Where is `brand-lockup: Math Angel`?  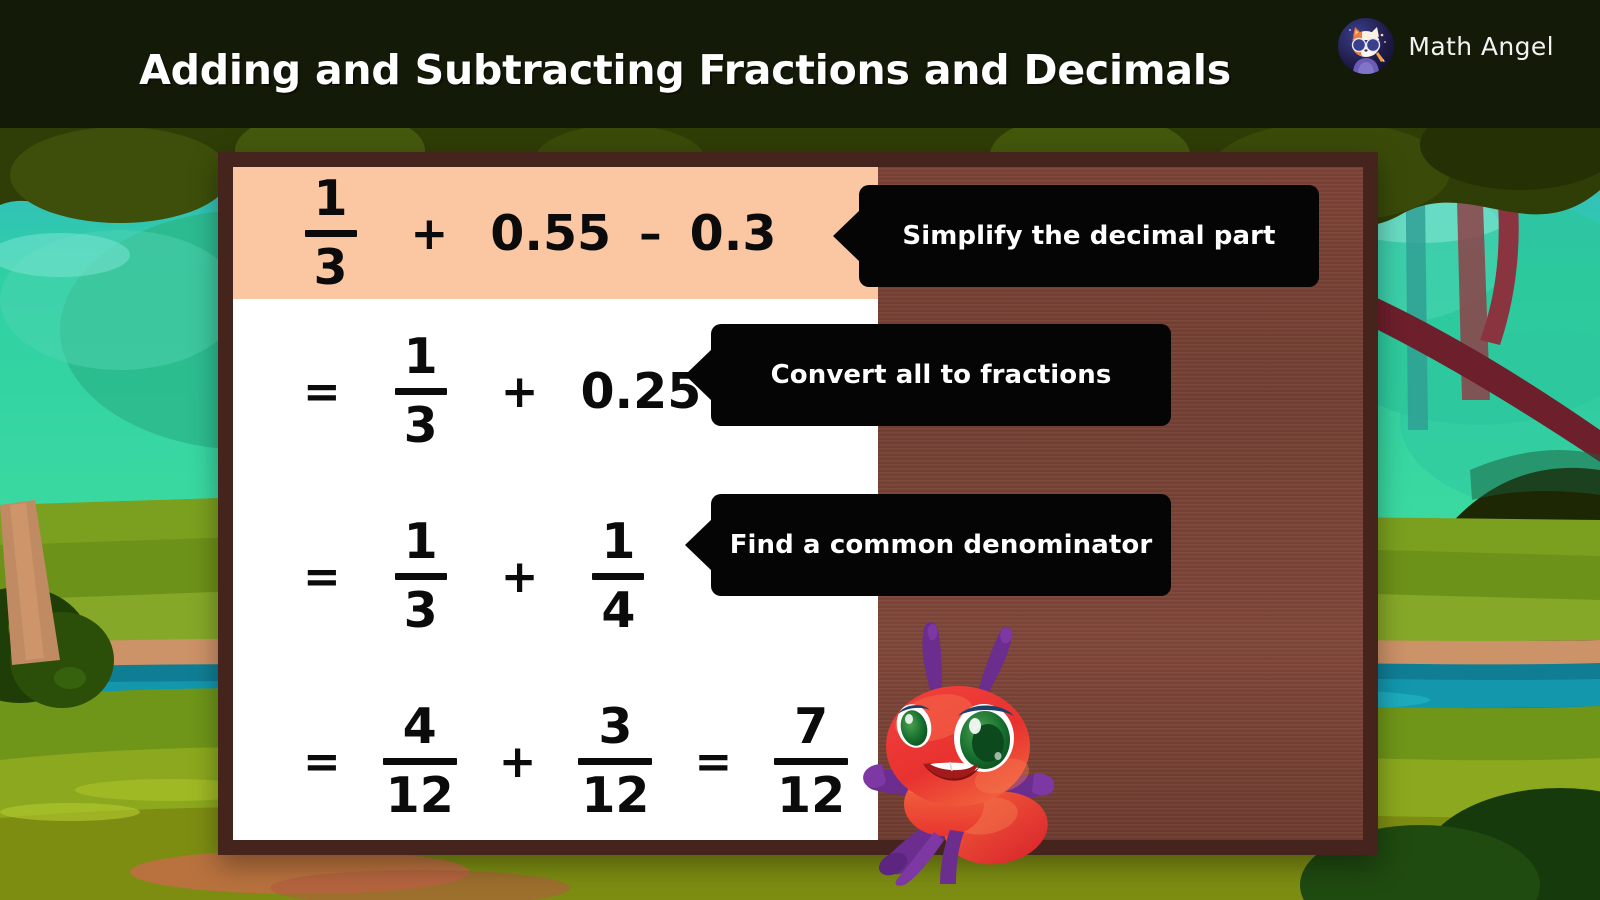 brand-lockup: Math Angel is located at coordinates (1446, 46).